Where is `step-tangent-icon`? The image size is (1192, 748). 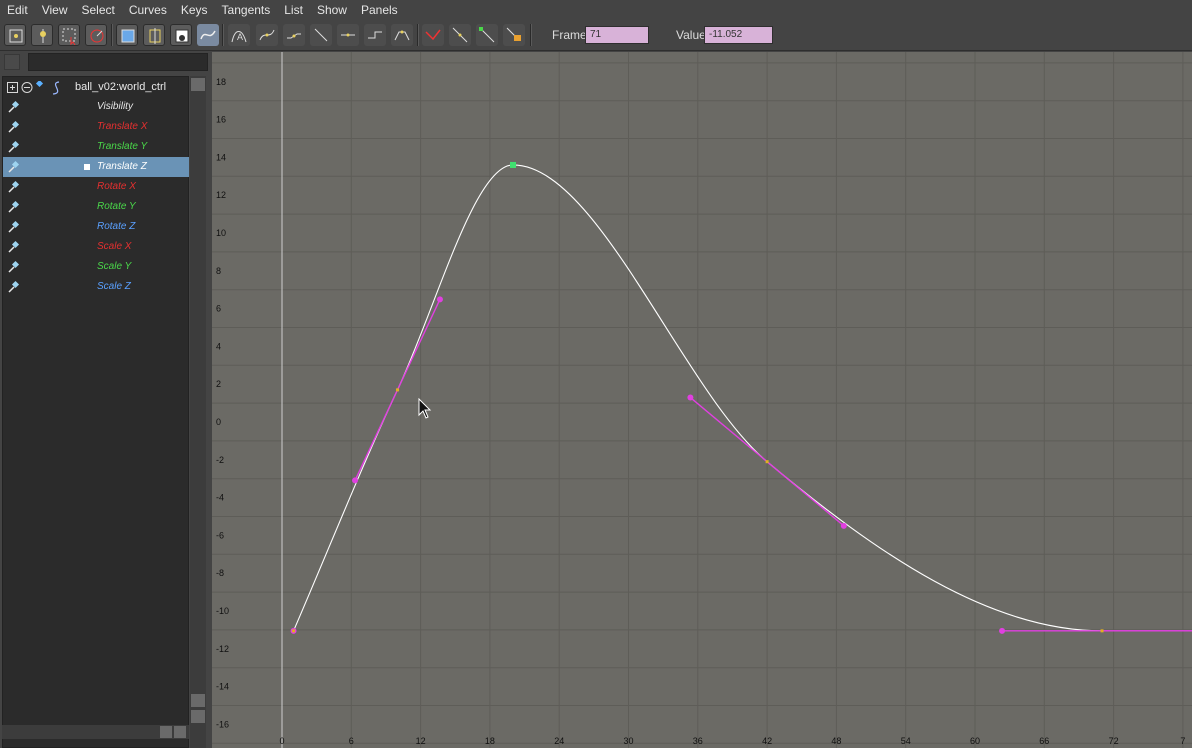 step-tangent-icon is located at coordinates (375, 35).